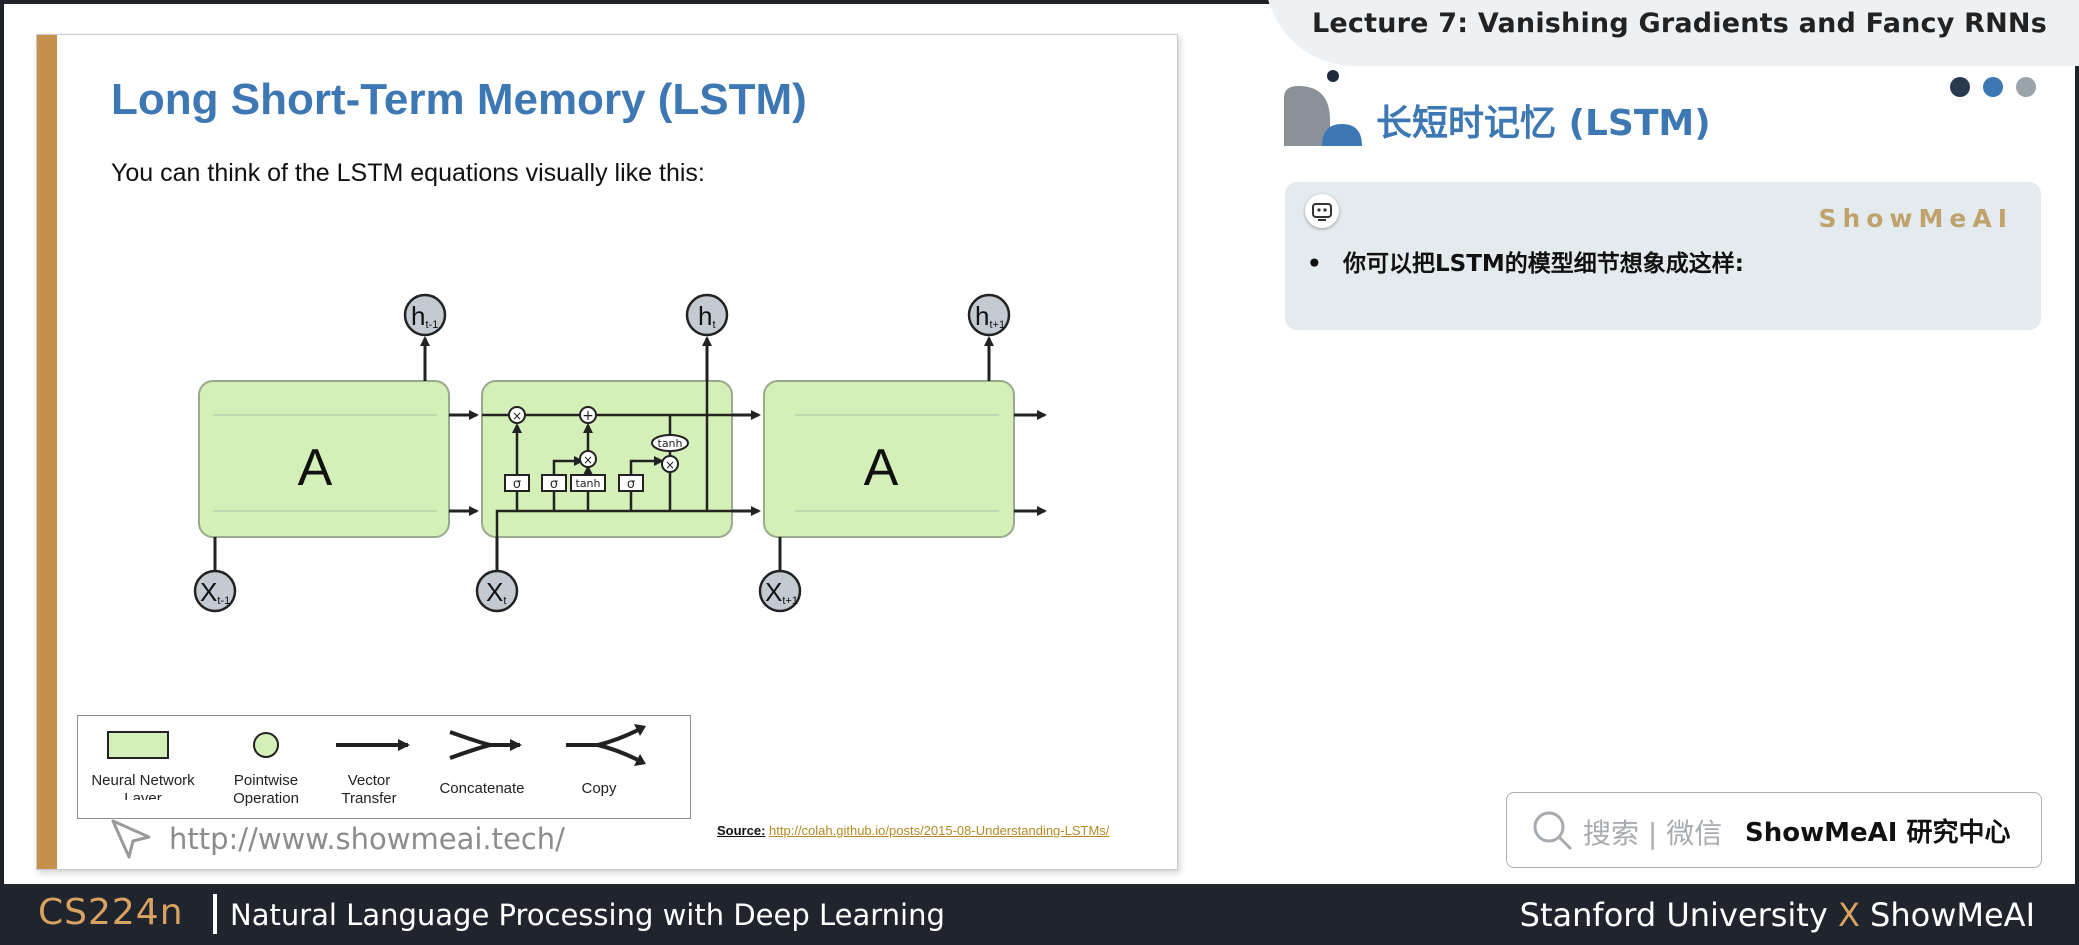 This screenshot has height=945, width=2079. I want to click on wechat-search-box: 搜索 | 微信 ShowMeAI 研究中心, so click(1774, 830).